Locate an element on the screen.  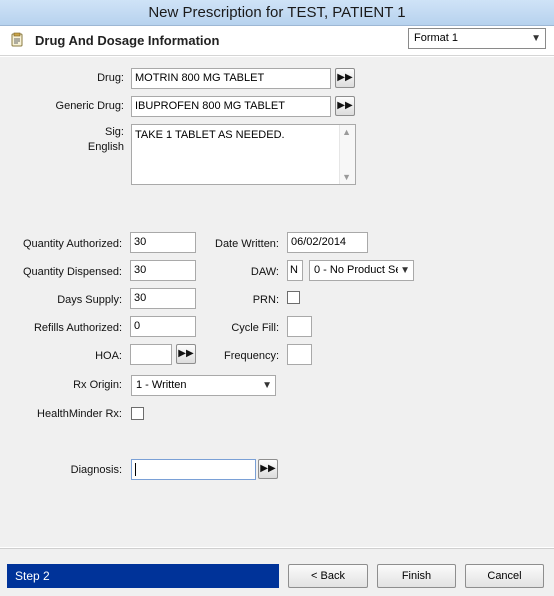
hoa-label: HOA: is located at coordinates (108, 356).